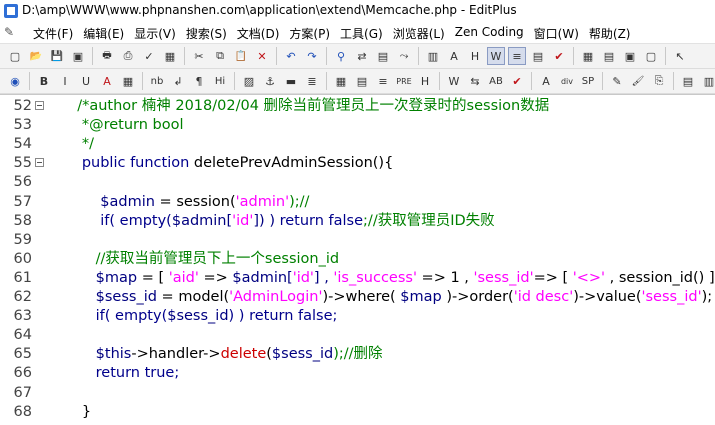  Describe the element at coordinates (609, 56) in the screenshot. I see `directory-icon: ▤` at that location.